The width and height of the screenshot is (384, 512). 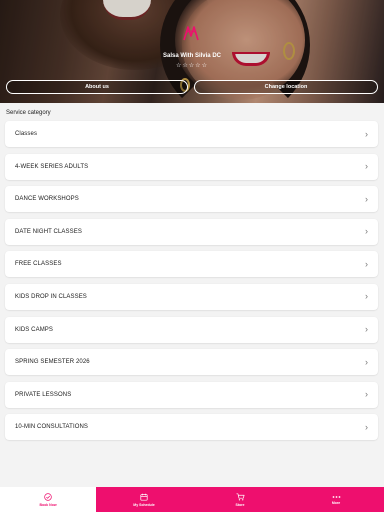 What do you see at coordinates (48, 231) in the screenshot?
I see `category-label: DATE NIGHT CLASSES` at bounding box center [48, 231].